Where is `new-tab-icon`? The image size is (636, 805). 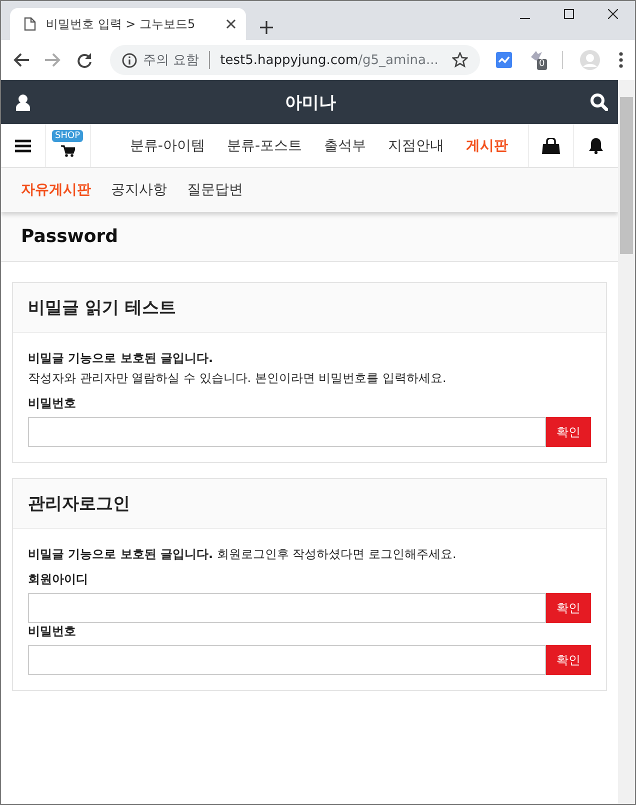
new-tab-icon is located at coordinates (266, 27).